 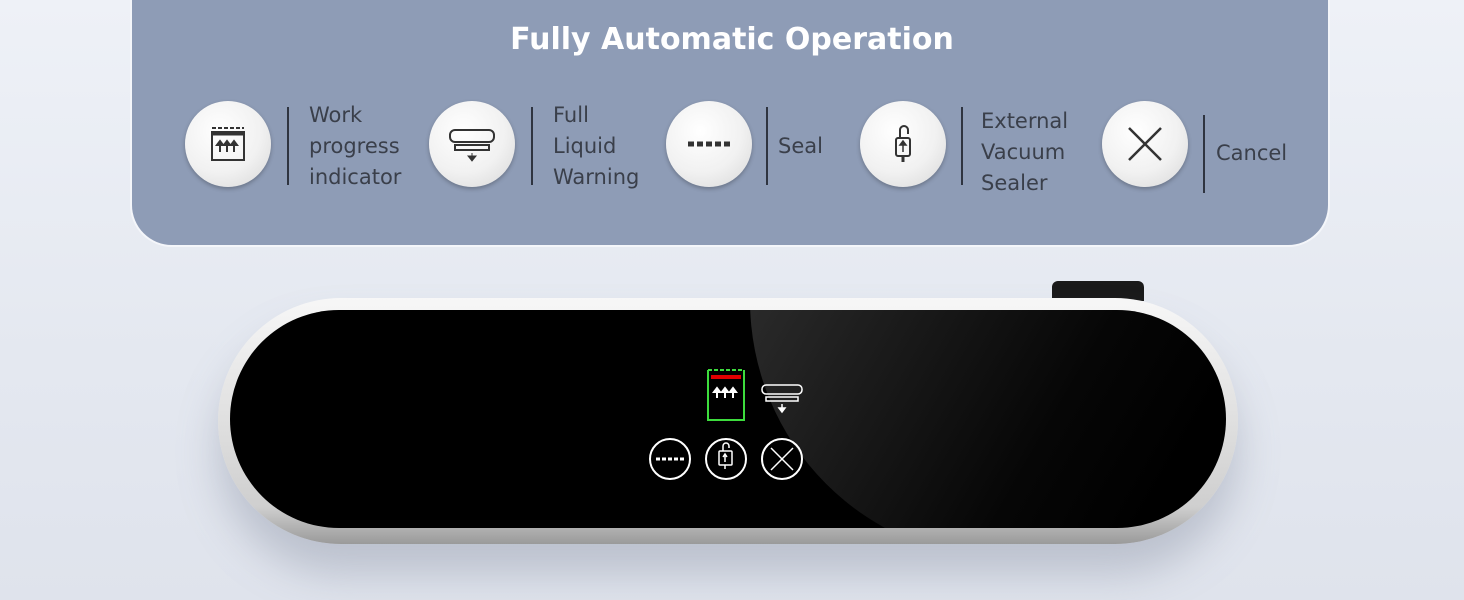 What do you see at coordinates (1252, 153) in the screenshot?
I see `label-cancel: Cancel` at bounding box center [1252, 153].